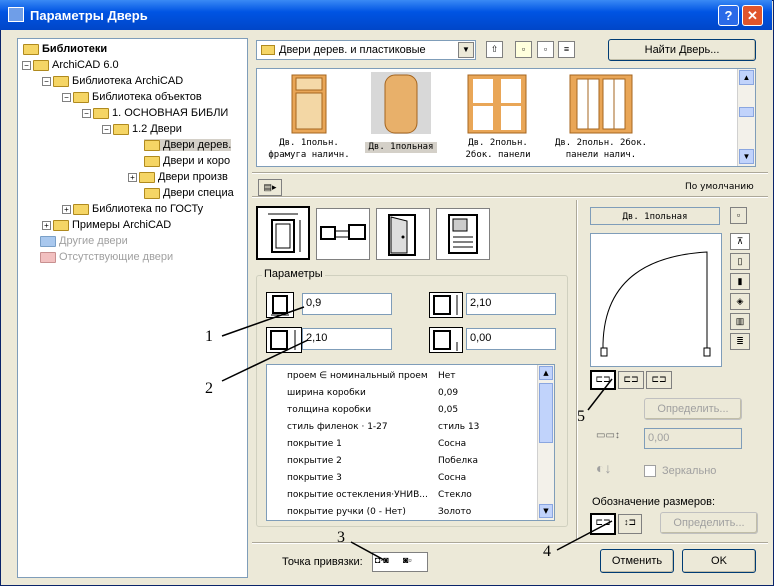 This screenshot has width=774, height=586. Describe the element at coordinates (581, 416) in the screenshot. I see `callout-5: 5` at that location.